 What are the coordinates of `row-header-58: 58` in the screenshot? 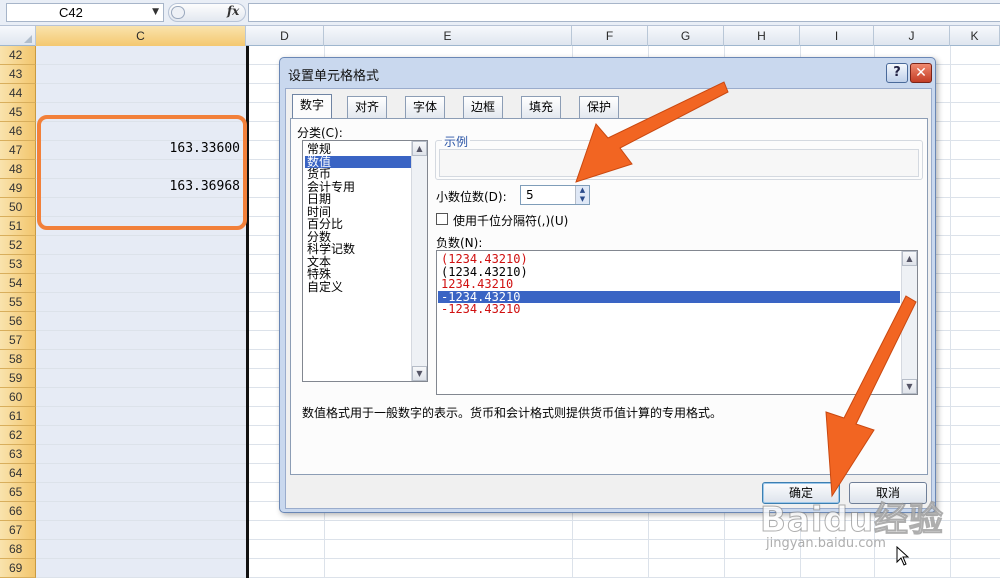 It's located at (18, 359).